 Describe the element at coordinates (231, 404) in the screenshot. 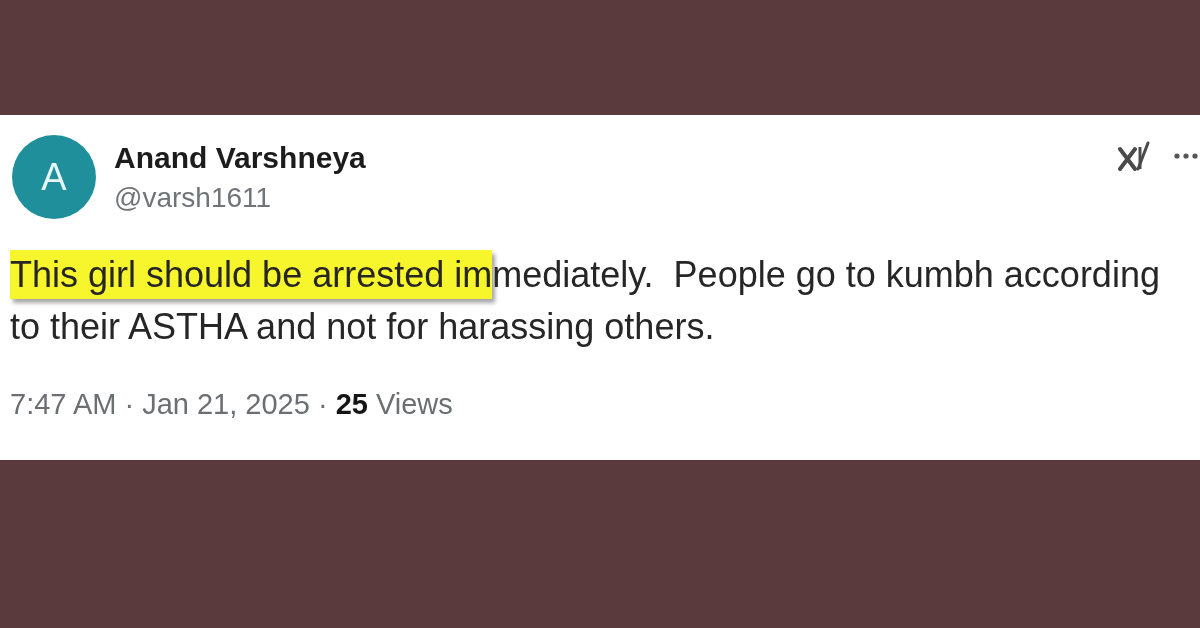

I see `post-meta: 7:47 AM · Jan 21, 2025 · 25 Views` at that location.